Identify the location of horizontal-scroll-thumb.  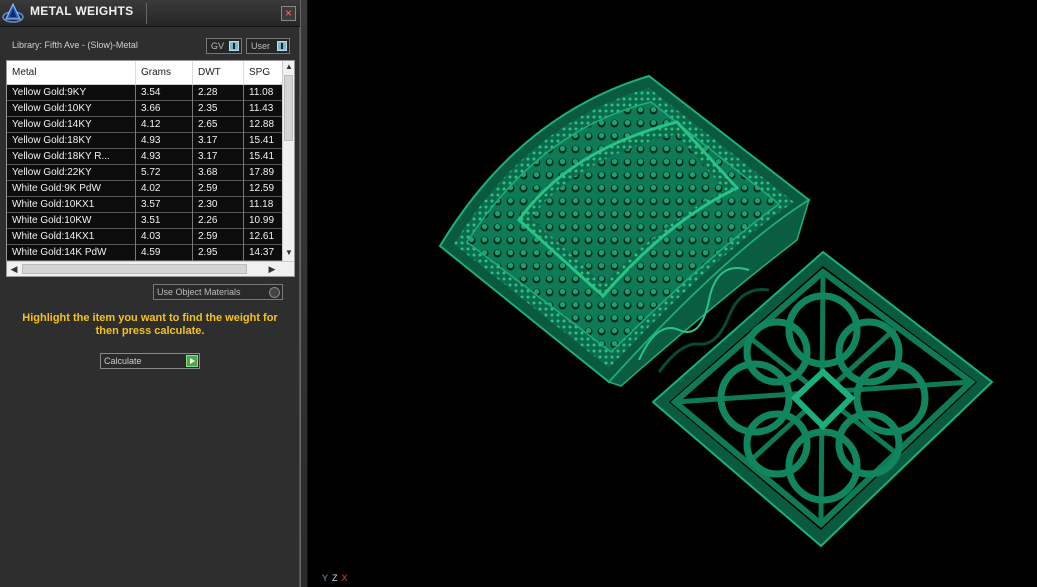
(134, 269).